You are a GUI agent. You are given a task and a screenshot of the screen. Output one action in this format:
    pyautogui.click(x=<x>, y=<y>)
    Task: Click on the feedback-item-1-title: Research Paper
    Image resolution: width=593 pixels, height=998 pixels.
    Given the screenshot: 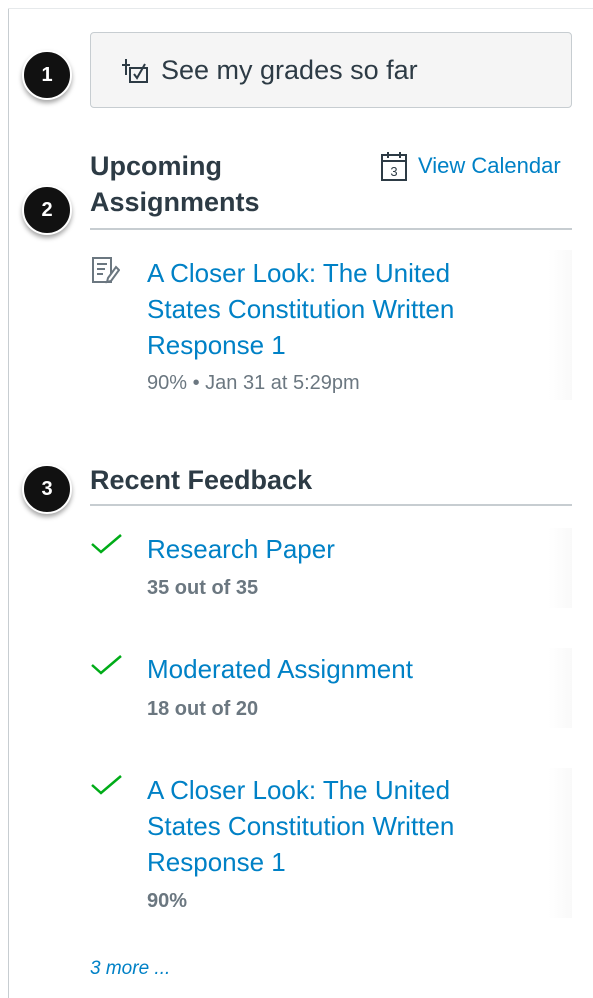 What is the action you would take?
    pyautogui.click(x=241, y=549)
    